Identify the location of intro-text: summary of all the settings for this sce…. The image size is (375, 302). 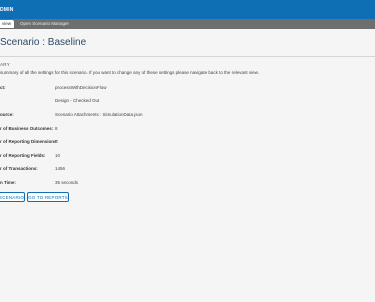
(129, 72).